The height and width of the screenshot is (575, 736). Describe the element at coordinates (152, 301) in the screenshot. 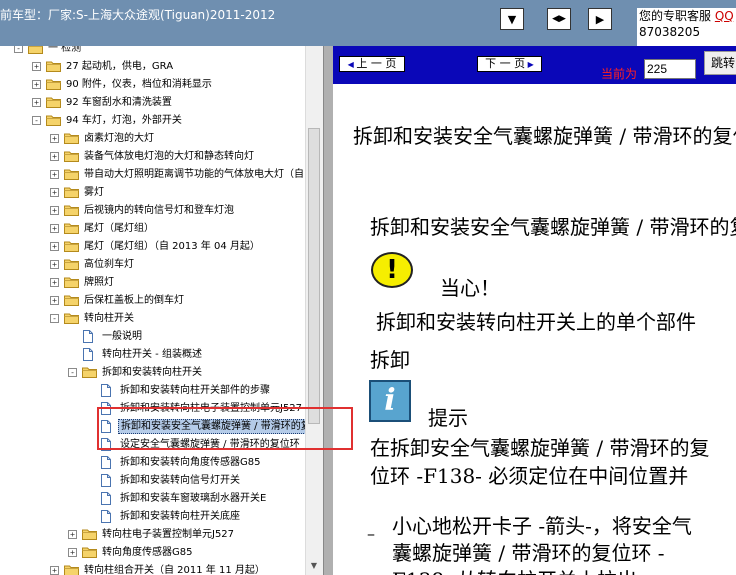

I see `tree-item: + 后保杠盖板上的倒车灯` at that location.